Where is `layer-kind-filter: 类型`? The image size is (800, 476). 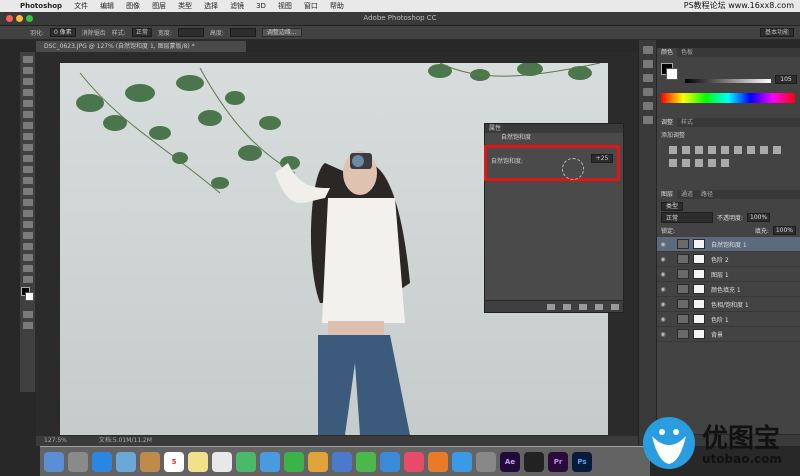
layer-kind-filter: 类型 is located at coordinates (672, 206).